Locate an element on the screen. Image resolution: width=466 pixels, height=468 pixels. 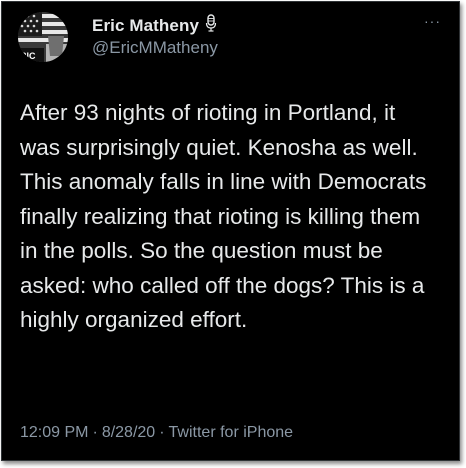
microphone-icon is located at coordinates (211, 25).